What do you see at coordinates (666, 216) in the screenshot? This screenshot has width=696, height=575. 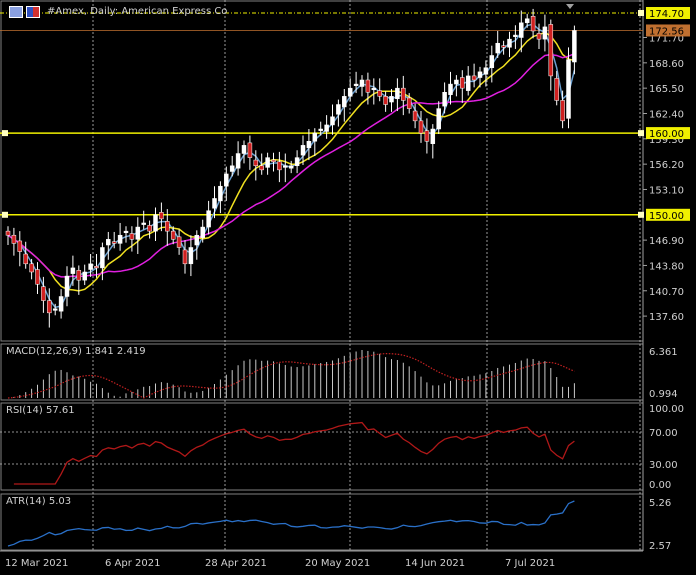 I see `level-price-label: 150.00` at bounding box center [666, 216].